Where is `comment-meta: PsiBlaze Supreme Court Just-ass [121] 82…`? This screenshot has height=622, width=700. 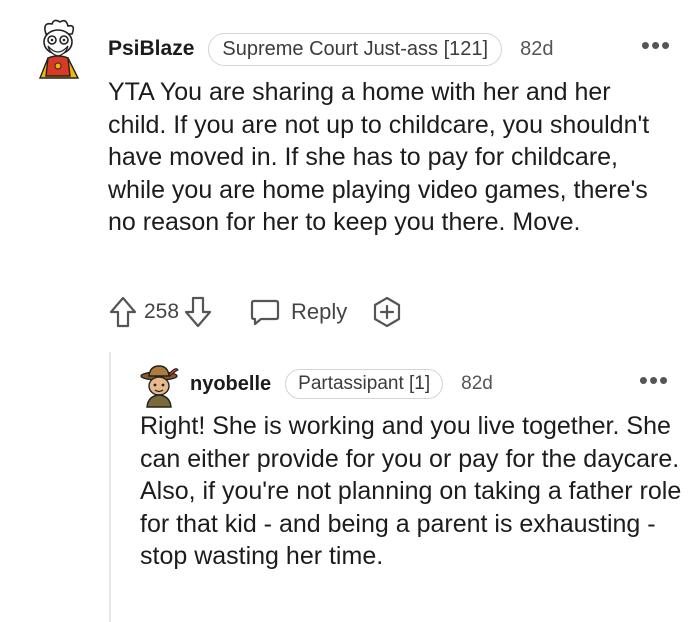 comment-meta: PsiBlaze Supreme Court Just-ass [121] 82… is located at coordinates (330, 49).